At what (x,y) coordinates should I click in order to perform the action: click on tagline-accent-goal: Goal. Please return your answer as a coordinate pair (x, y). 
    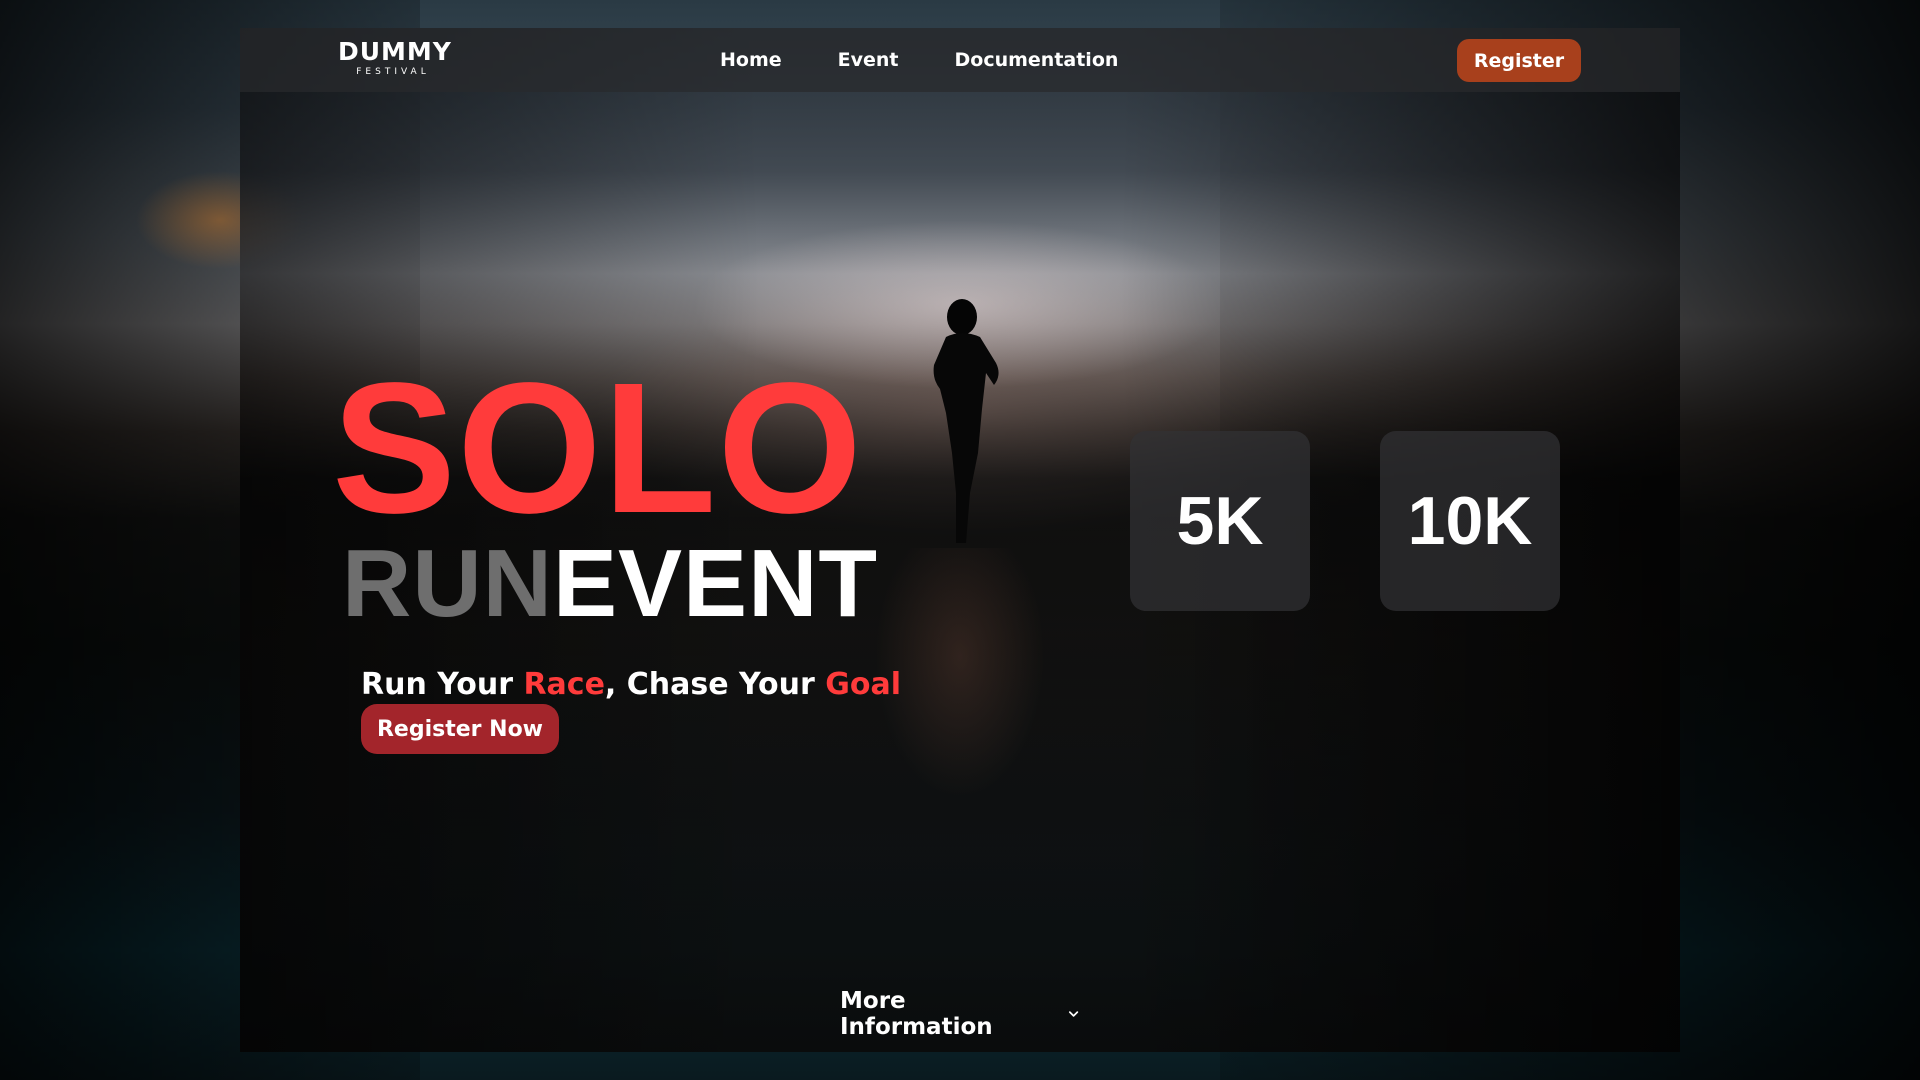
    Looking at the image, I should click on (863, 684).